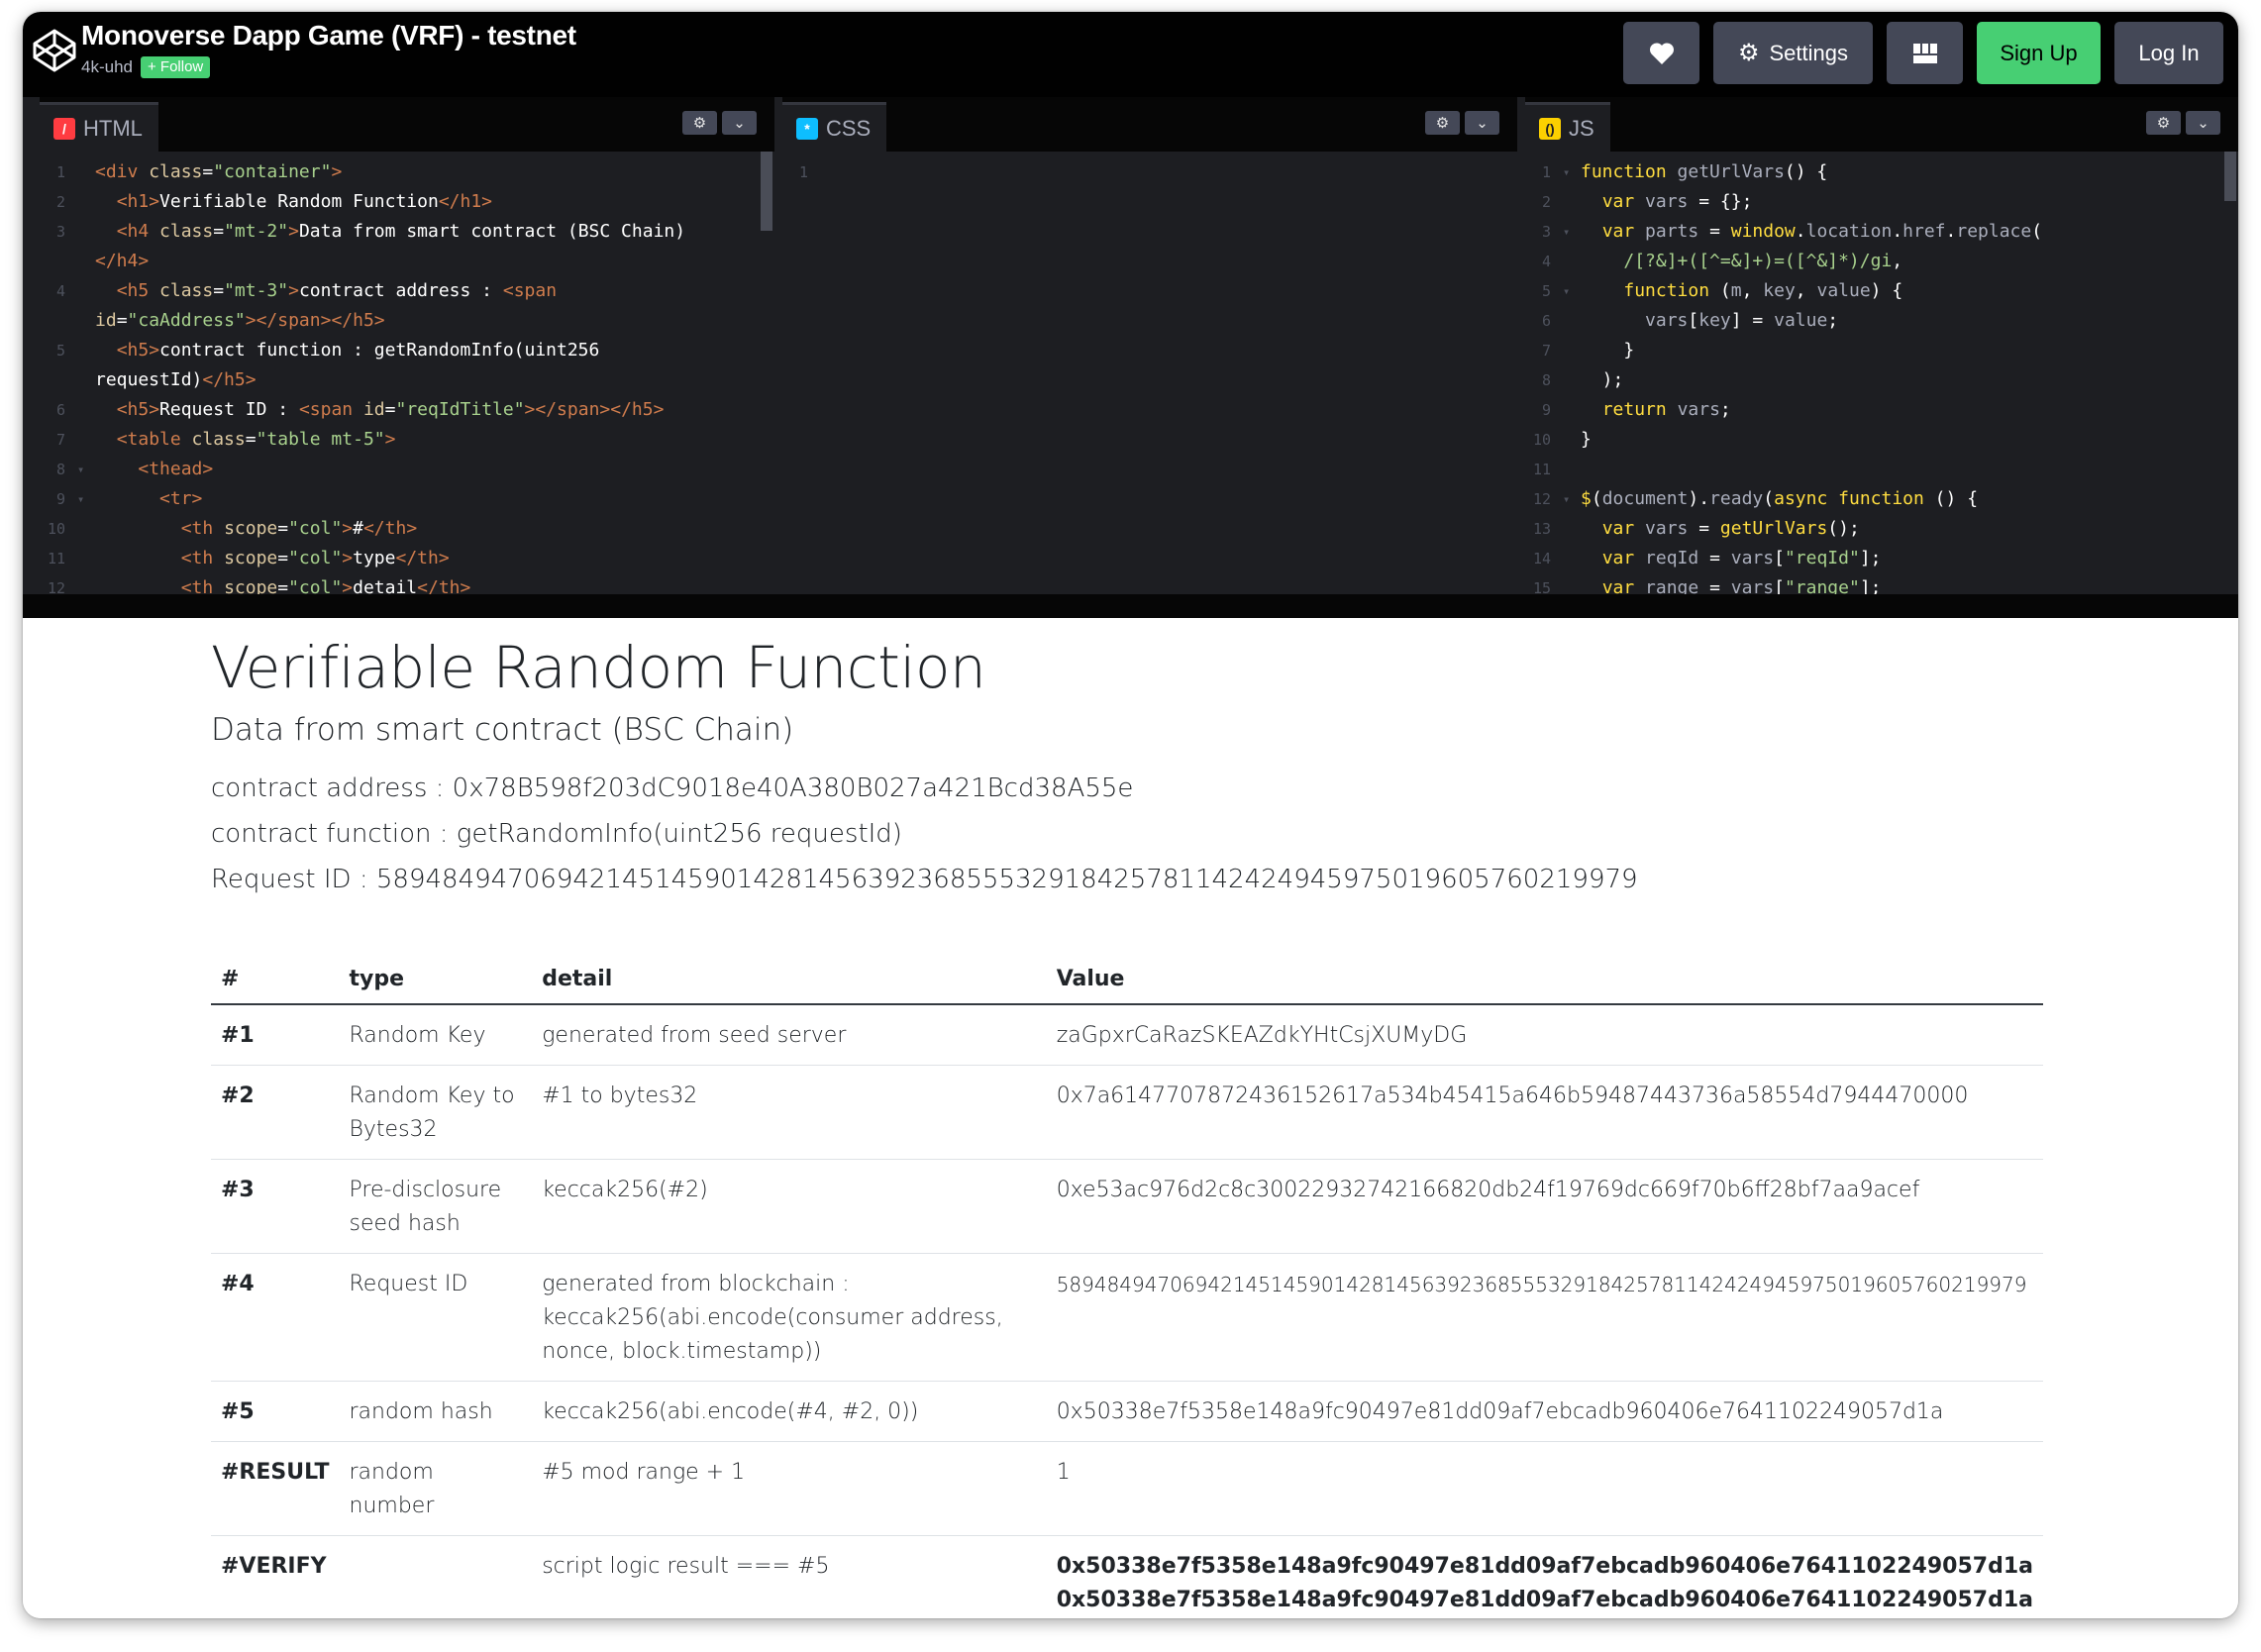 The image size is (2261, 1652). What do you see at coordinates (1722, 261) in the screenshot?
I see `code-line: 4 /[?&]+([^=&]+)=([^&]*)/gi,` at bounding box center [1722, 261].